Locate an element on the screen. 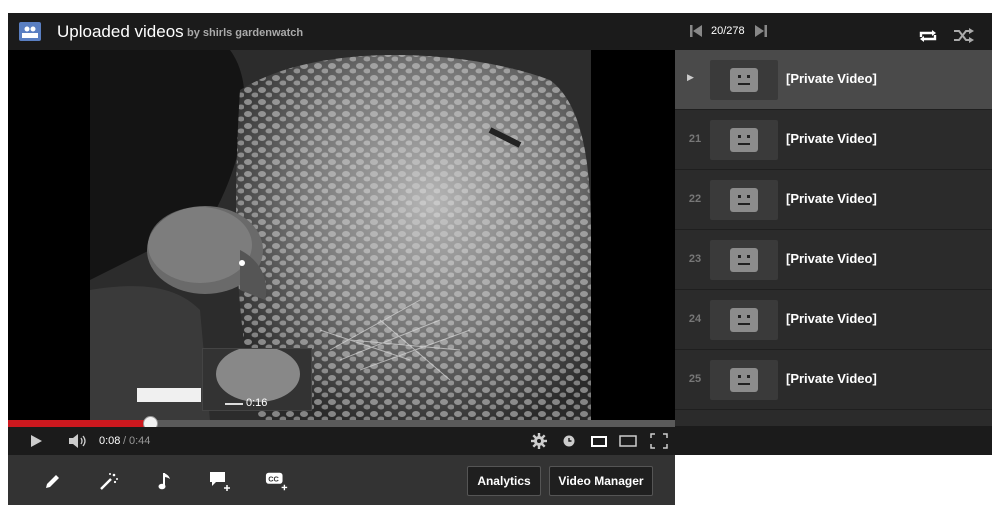  previous-icon is located at coordinates (696, 31).